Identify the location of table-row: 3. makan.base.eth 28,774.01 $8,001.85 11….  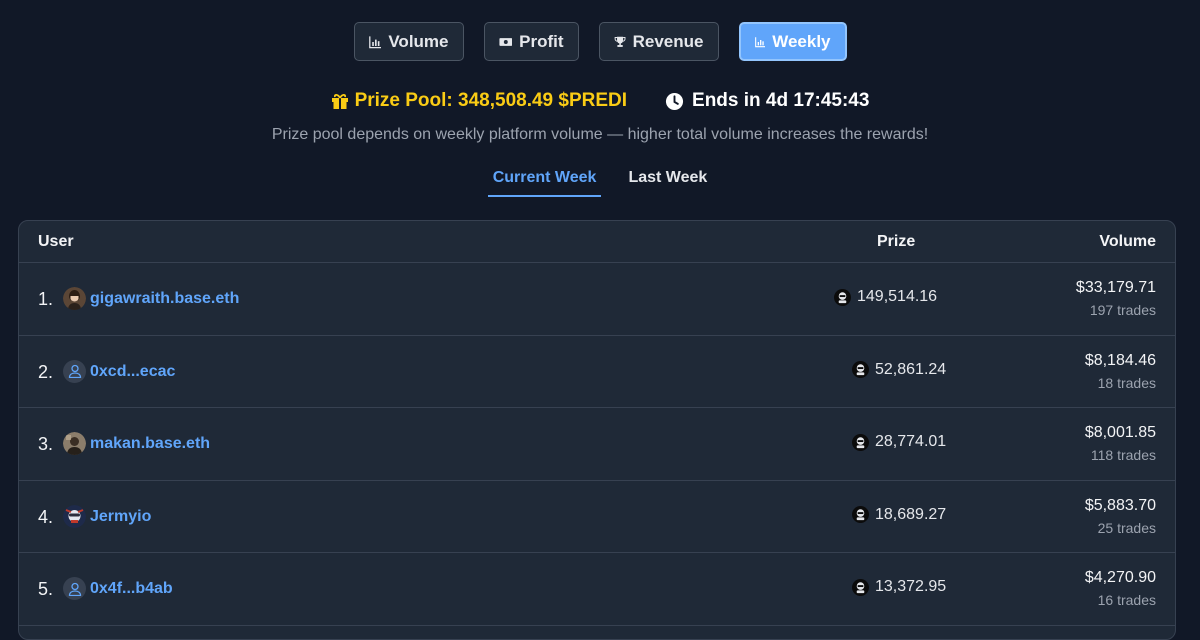
(597, 444).